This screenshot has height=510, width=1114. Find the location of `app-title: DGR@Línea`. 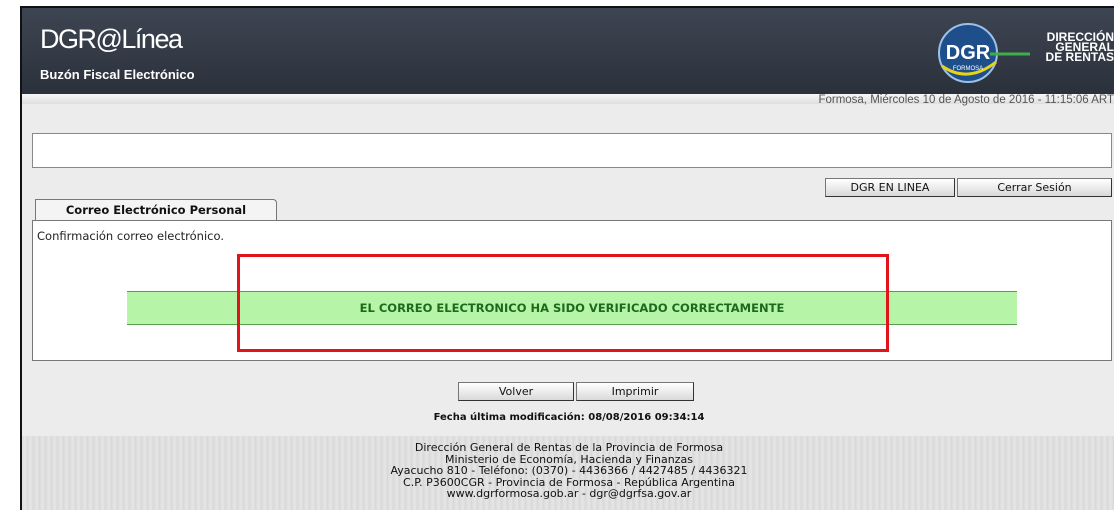

app-title: DGR@Línea is located at coordinates (111, 39).